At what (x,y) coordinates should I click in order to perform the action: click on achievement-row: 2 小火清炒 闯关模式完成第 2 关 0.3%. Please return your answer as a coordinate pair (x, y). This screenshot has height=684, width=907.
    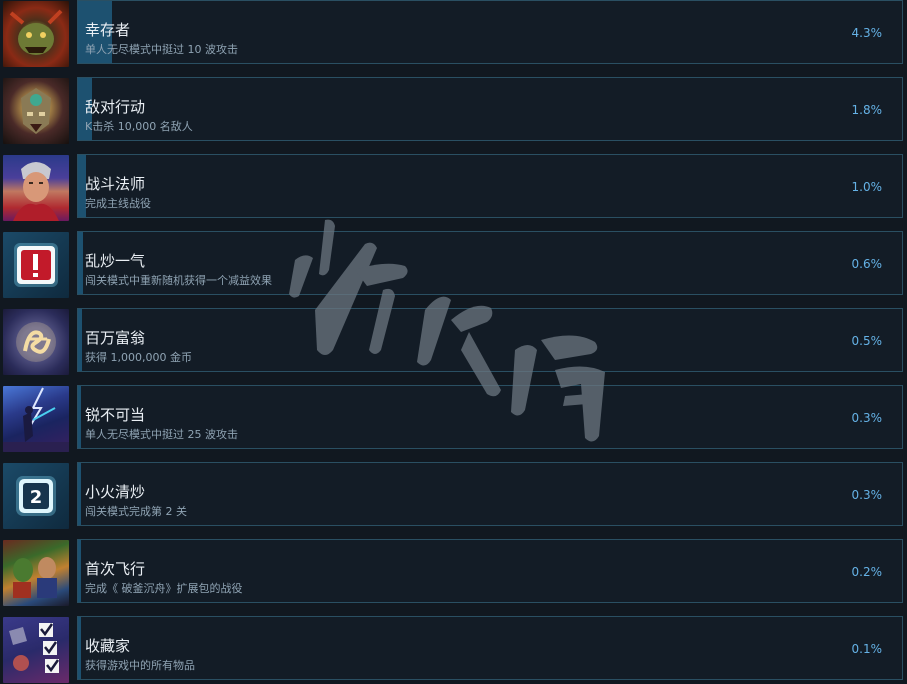
    Looking at the image, I should click on (453, 496).